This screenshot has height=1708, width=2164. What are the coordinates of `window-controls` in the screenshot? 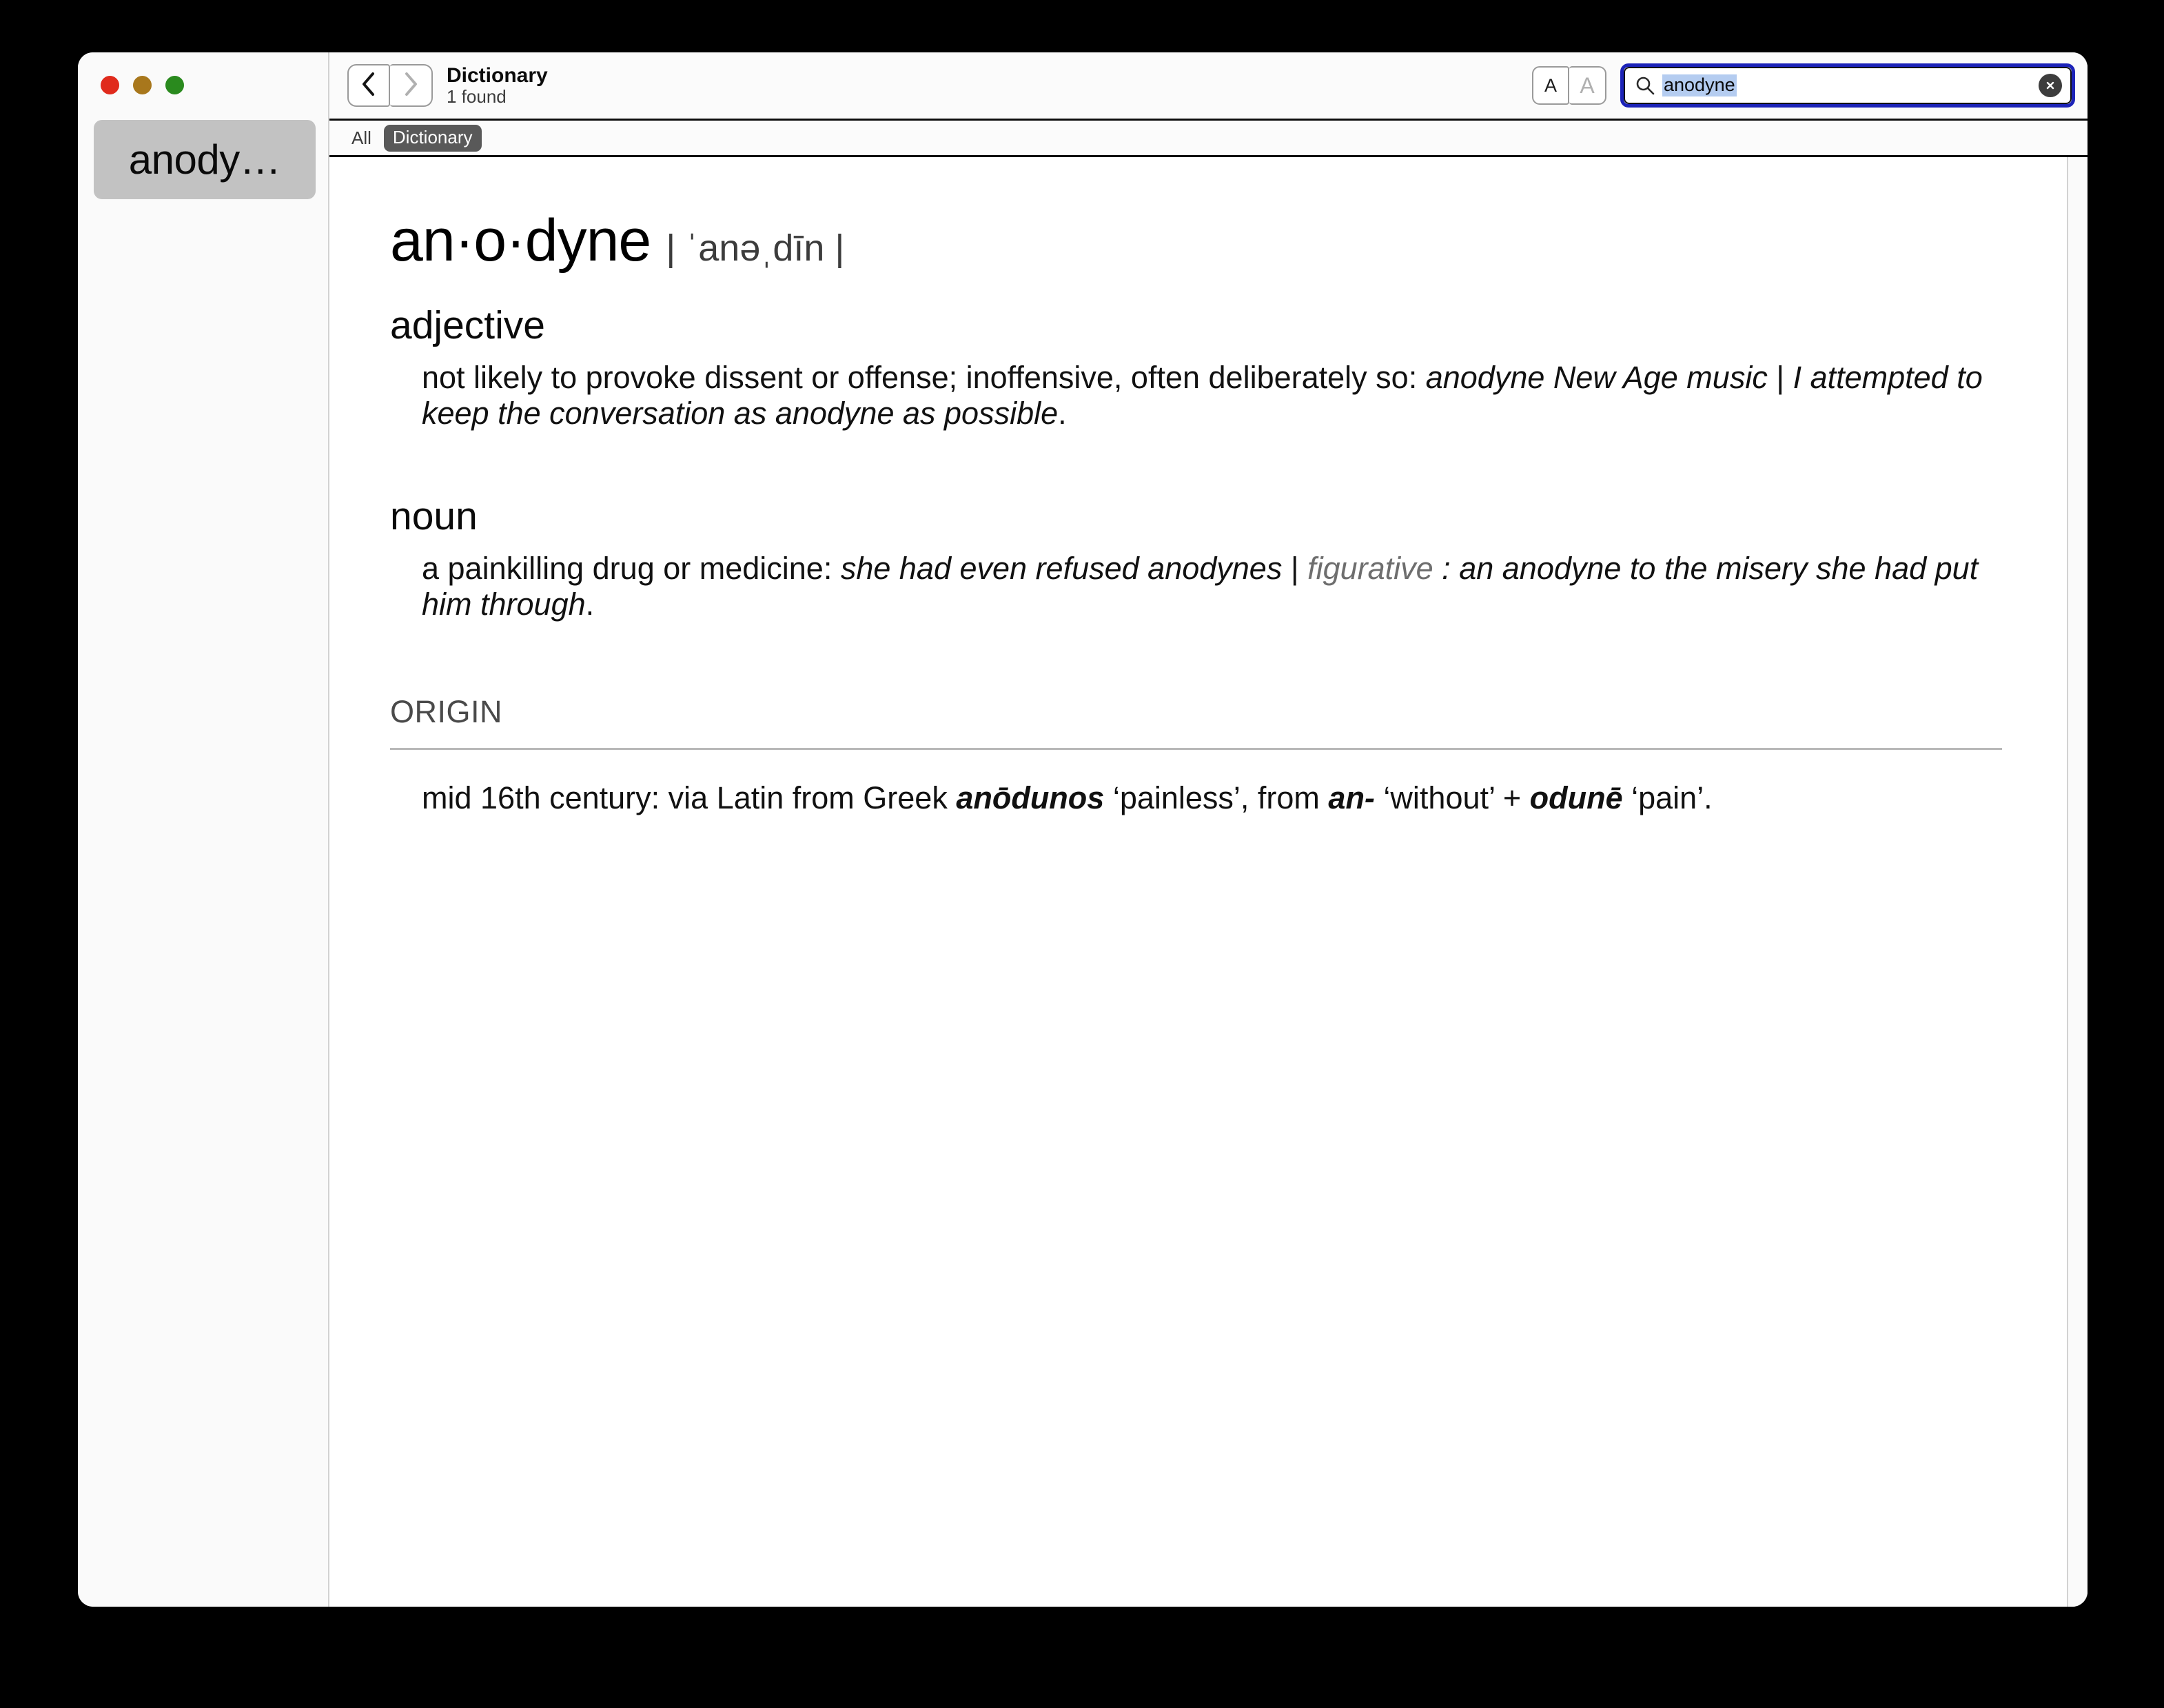 It's located at (142, 85).